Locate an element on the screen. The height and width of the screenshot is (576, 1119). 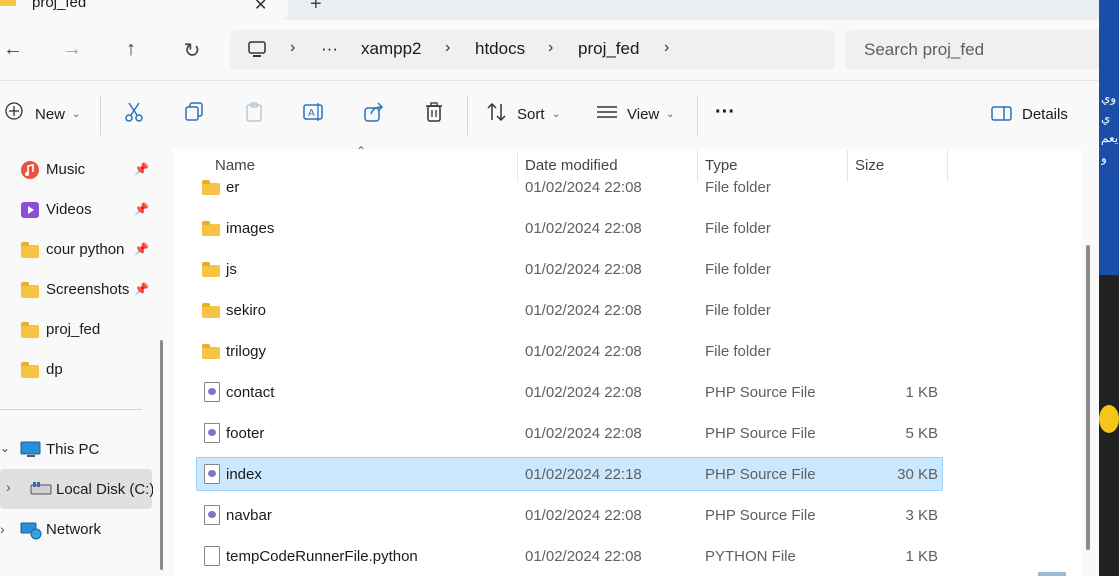
file-name: footer is located at coordinates (245, 433).